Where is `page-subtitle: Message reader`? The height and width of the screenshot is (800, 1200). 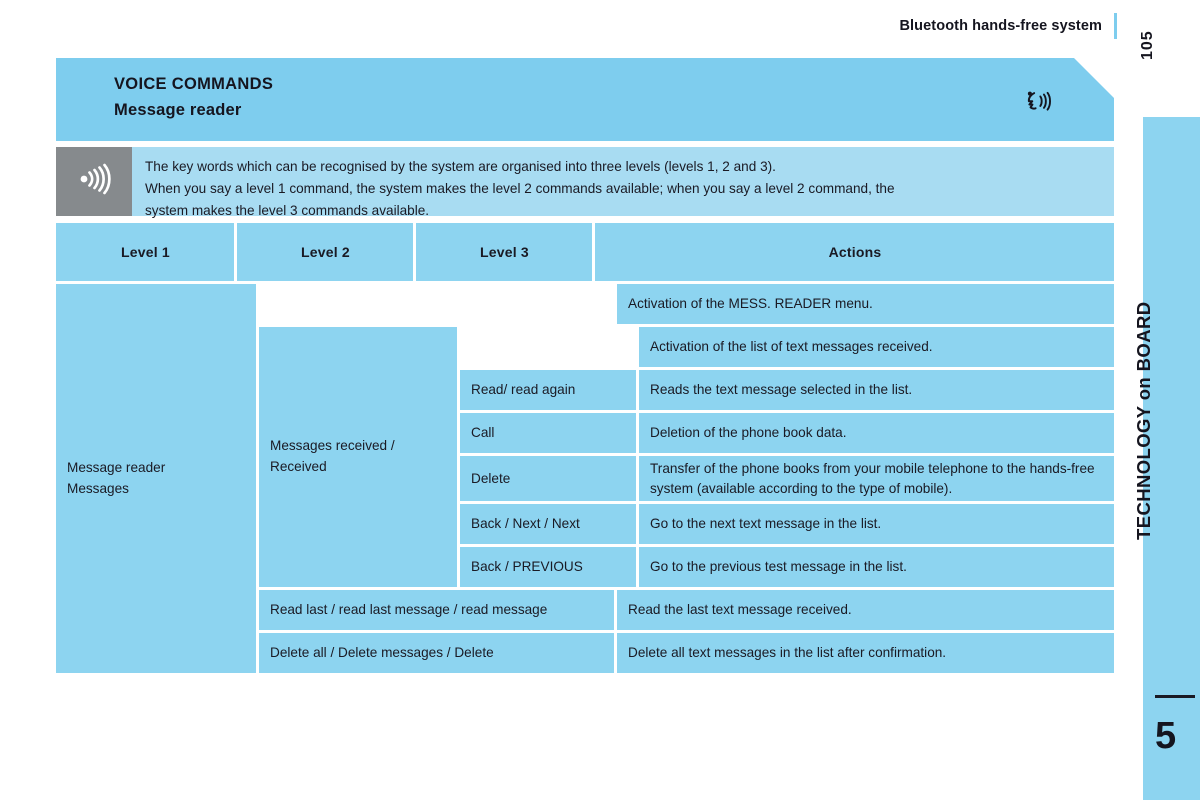 page-subtitle: Message reader is located at coordinates (178, 109).